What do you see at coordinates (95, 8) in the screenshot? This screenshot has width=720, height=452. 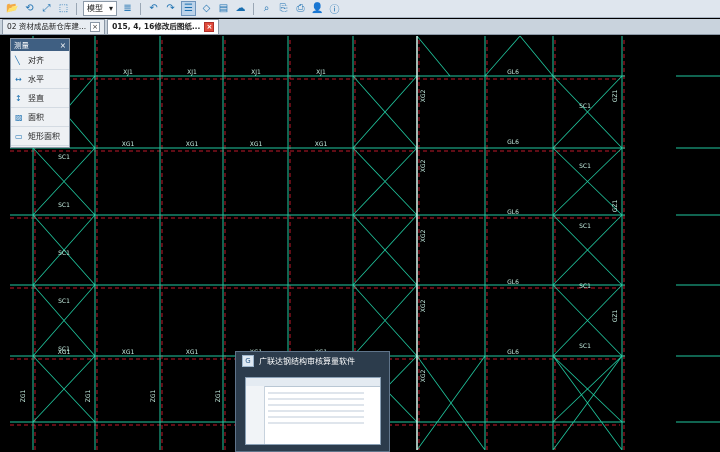 I see `mode-select-value: 模型` at bounding box center [95, 8].